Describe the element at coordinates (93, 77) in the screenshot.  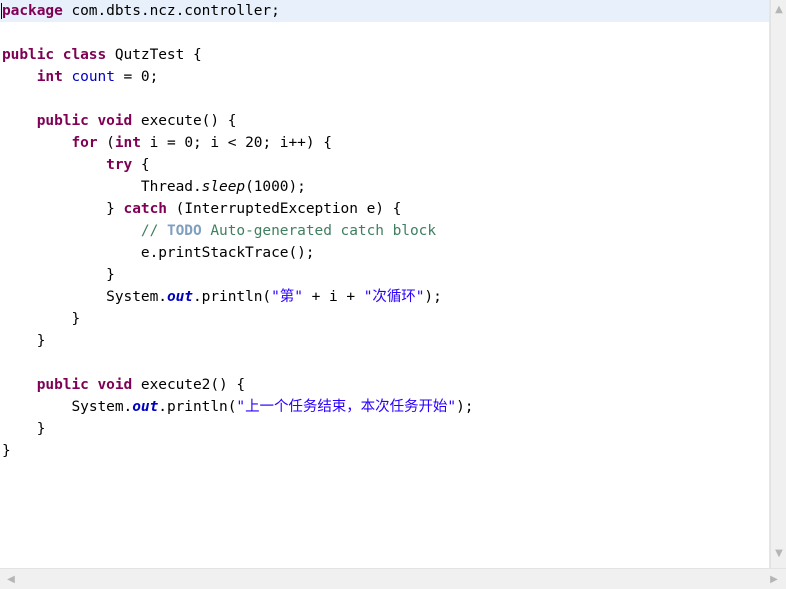
I see `code-token-field: count` at that location.